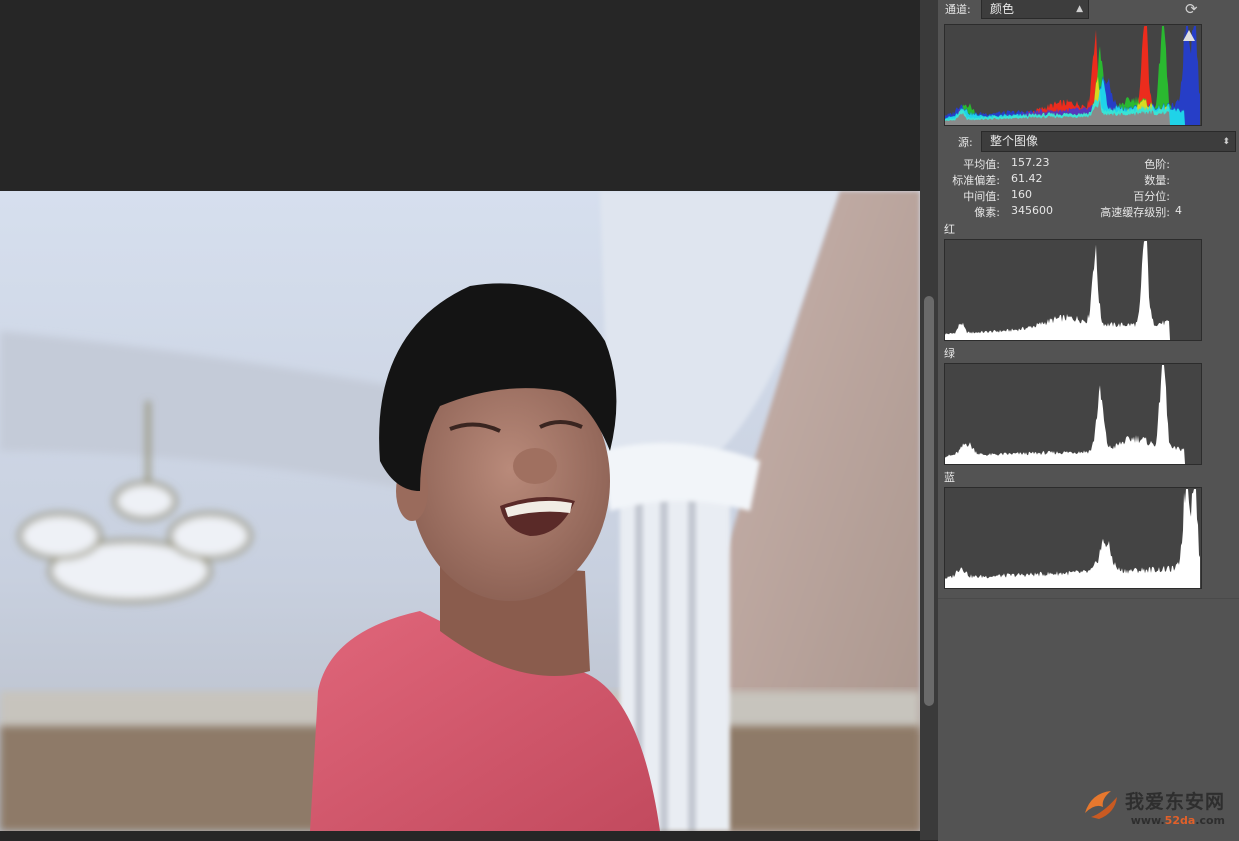 The image size is (1239, 841). I want to click on watermark-url-suffix: .com, so click(1210, 820).